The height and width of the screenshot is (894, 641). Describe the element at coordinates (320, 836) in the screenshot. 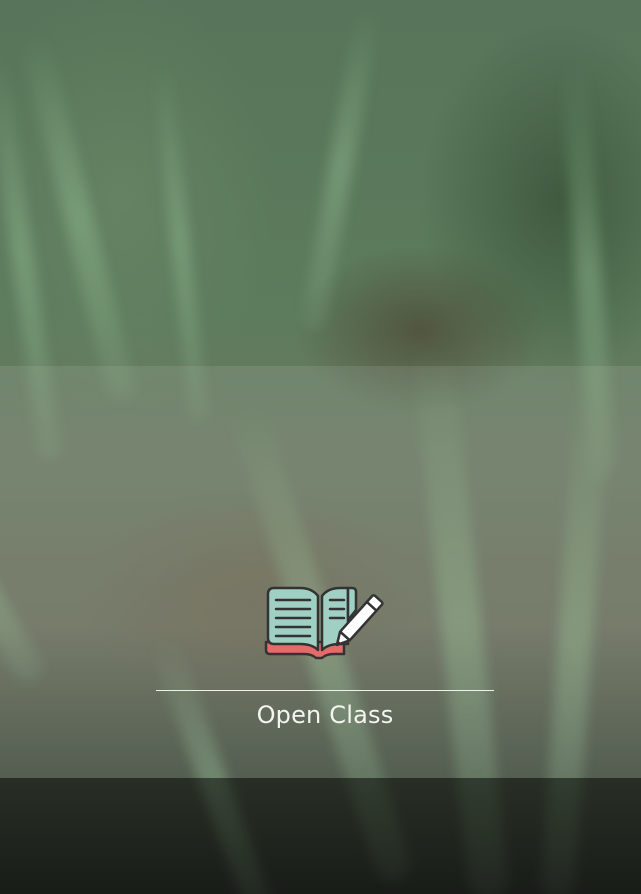

I see `bottom-dark-band` at that location.